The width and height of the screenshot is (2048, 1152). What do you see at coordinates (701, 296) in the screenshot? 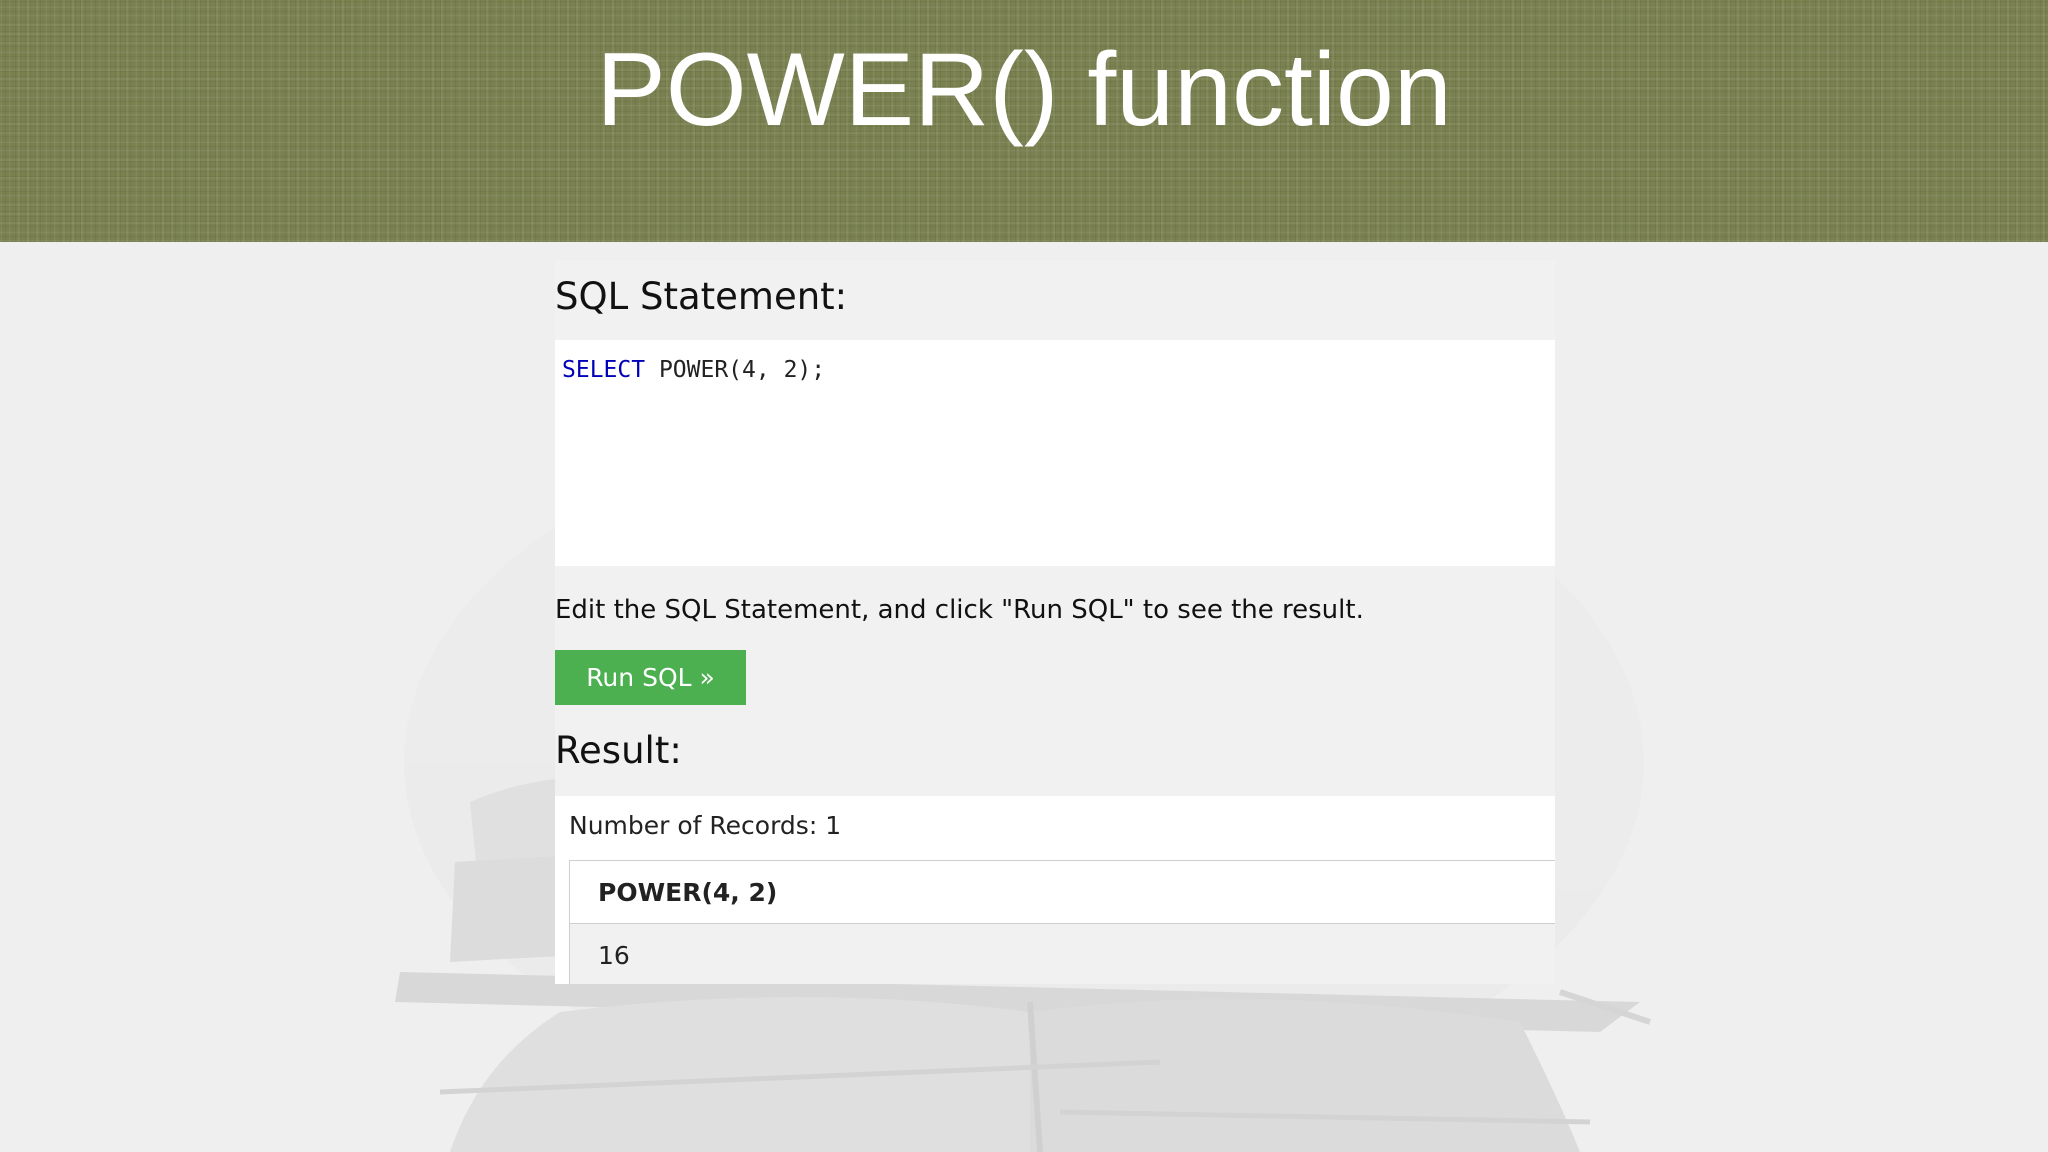
I see `sql-statement-heading: SQL Statement:` at bounding box center [701, 296].